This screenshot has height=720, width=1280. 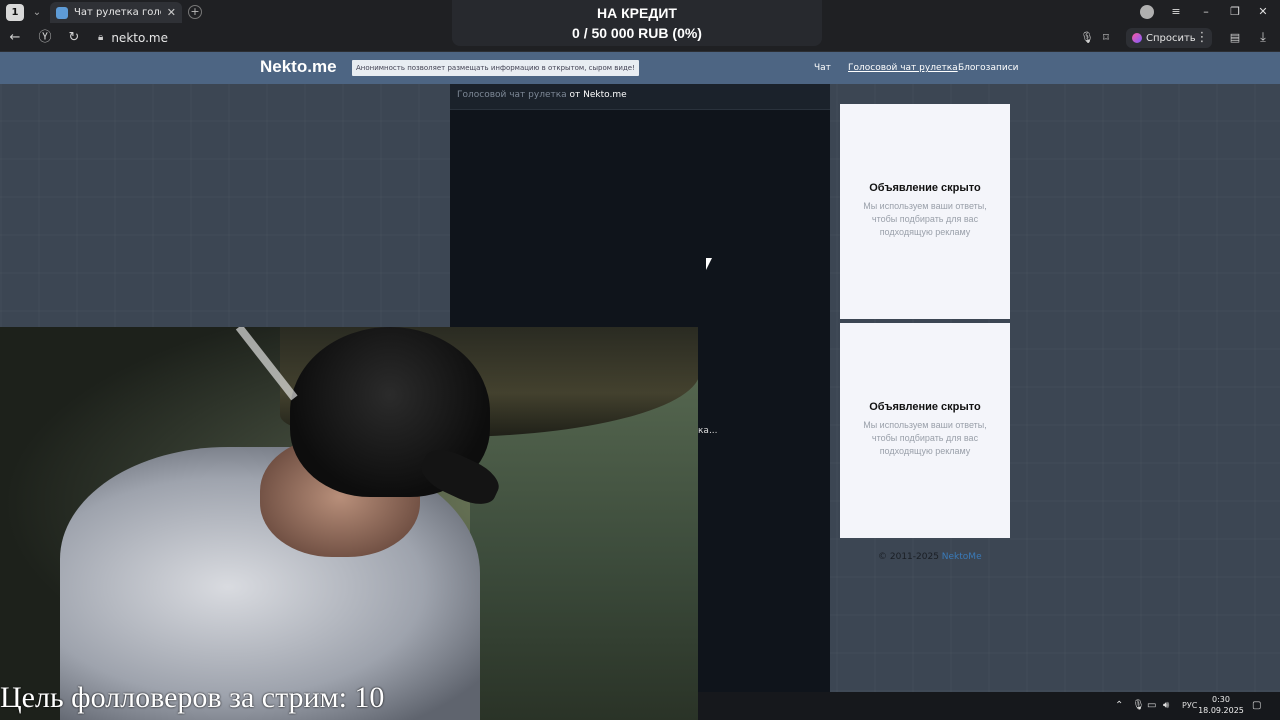 What do you see at coordinates (1151, 706) in the screenshot?
I see `network-icon: ▭` at bounding box center [1151, 706].